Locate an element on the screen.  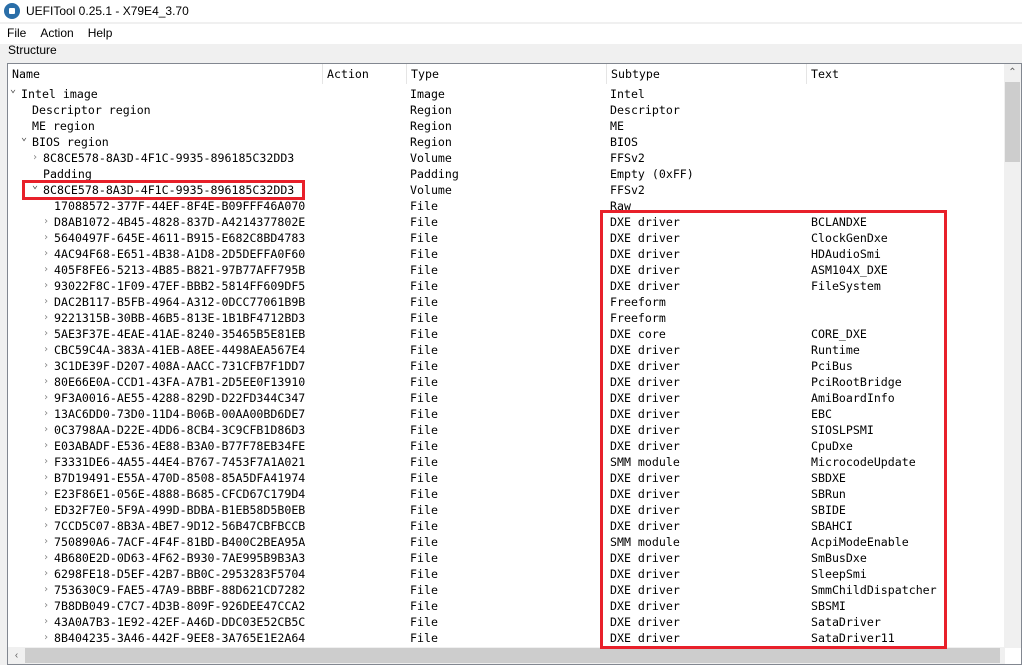
row-subtype: ME is located at coordinates (617, 126).